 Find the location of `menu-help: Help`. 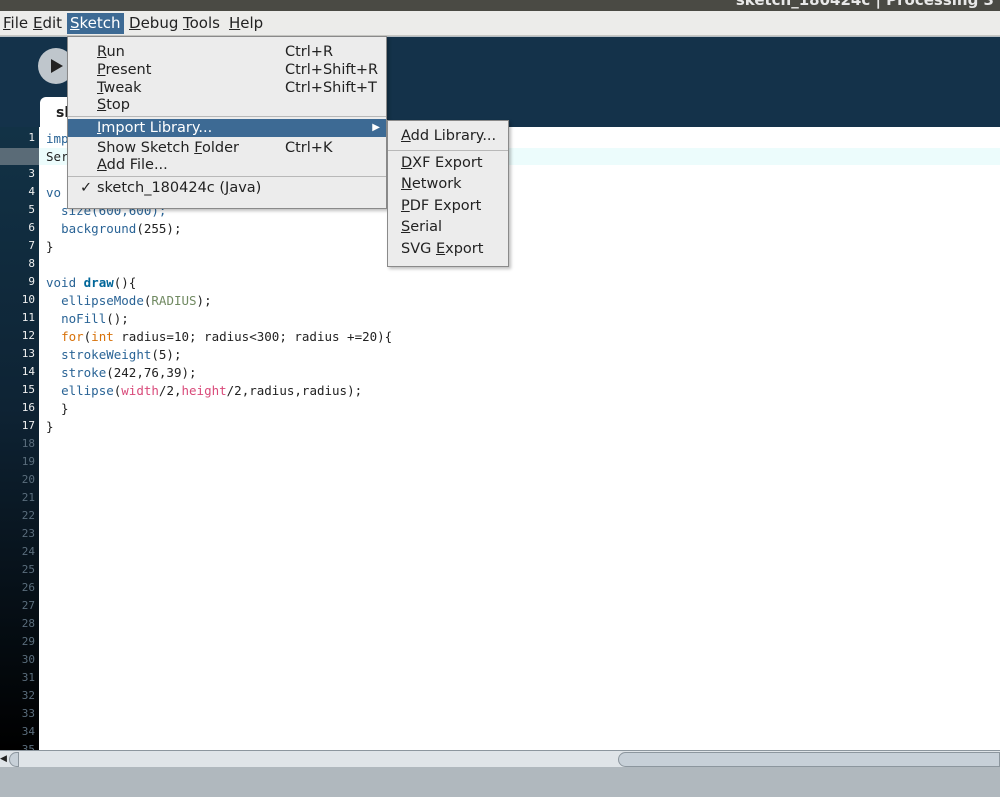

menu-help: Help is located at coordinates (246, 23).